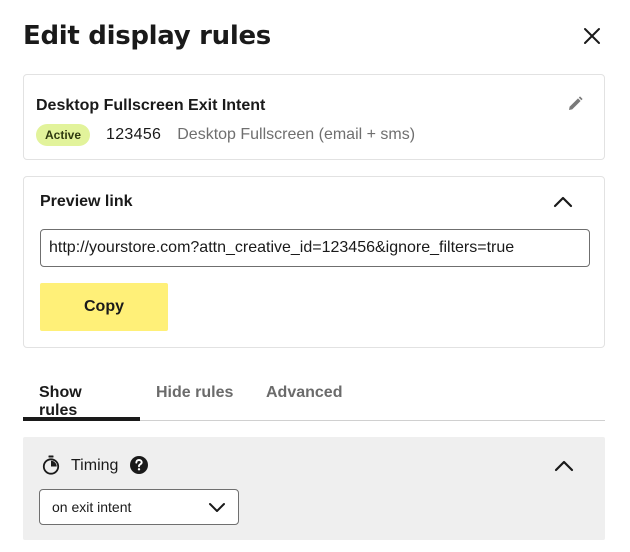 This screenshot has height=552, width=630. Describe the element at coordinates (63, 135) in the screenshot. I see `status-badge: Active` at that location.